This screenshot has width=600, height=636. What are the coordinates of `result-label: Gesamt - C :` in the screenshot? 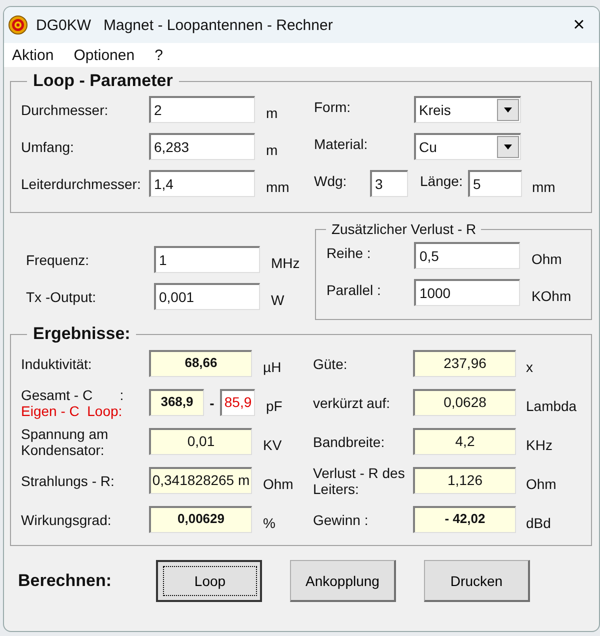 It's located at (73, 394).